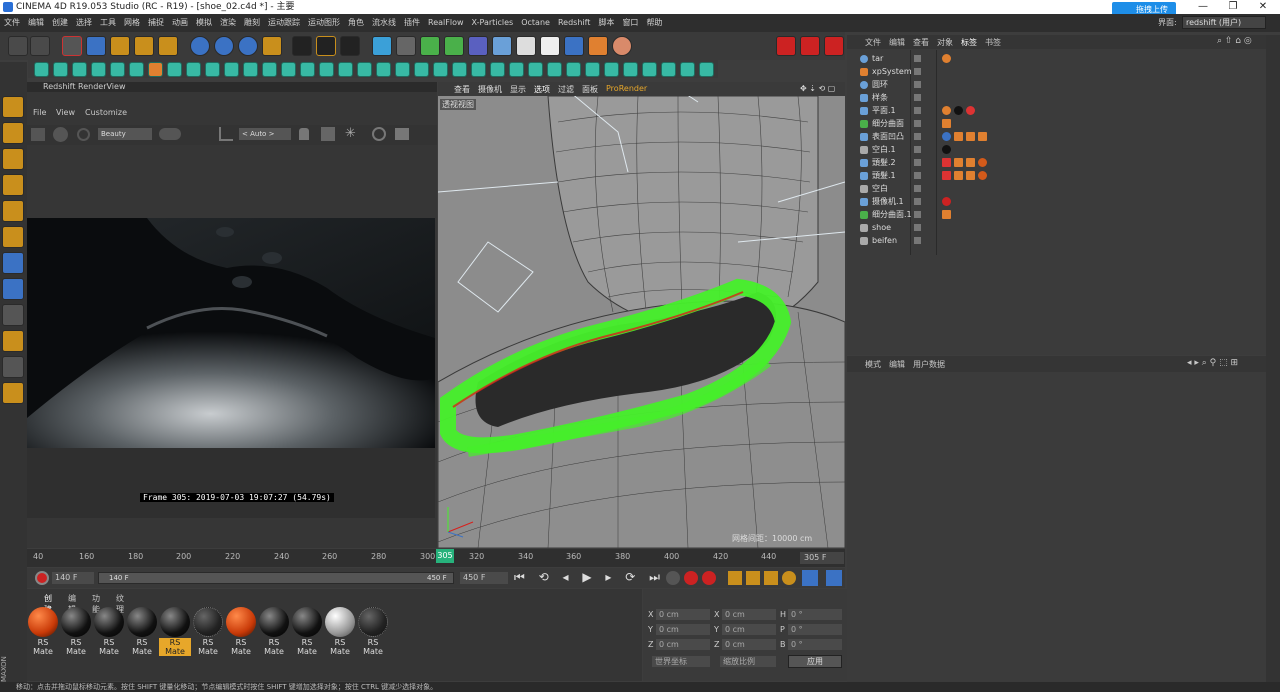 This screenshot has height=692, width=1280. What do you see at coordinates (231, 69) in the screenshot?
I see `xp-tool-11-icon` at bounding box center [231, 69].